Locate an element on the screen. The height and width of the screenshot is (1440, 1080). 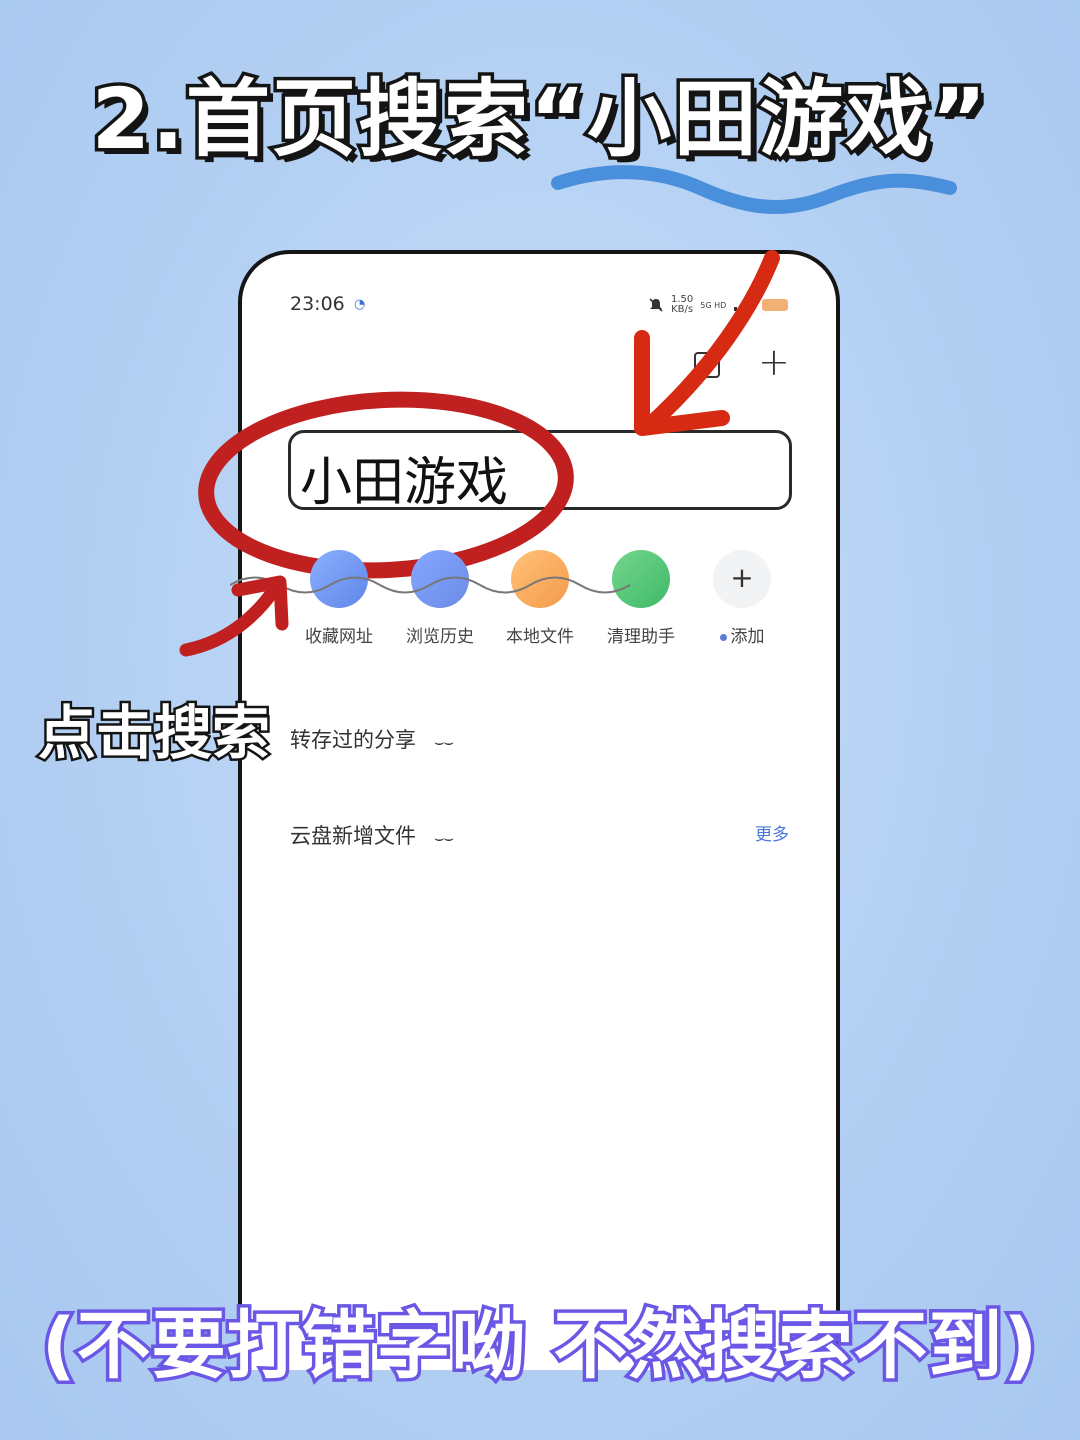
red-arrow-annotation is located at coordinates (707, 343).